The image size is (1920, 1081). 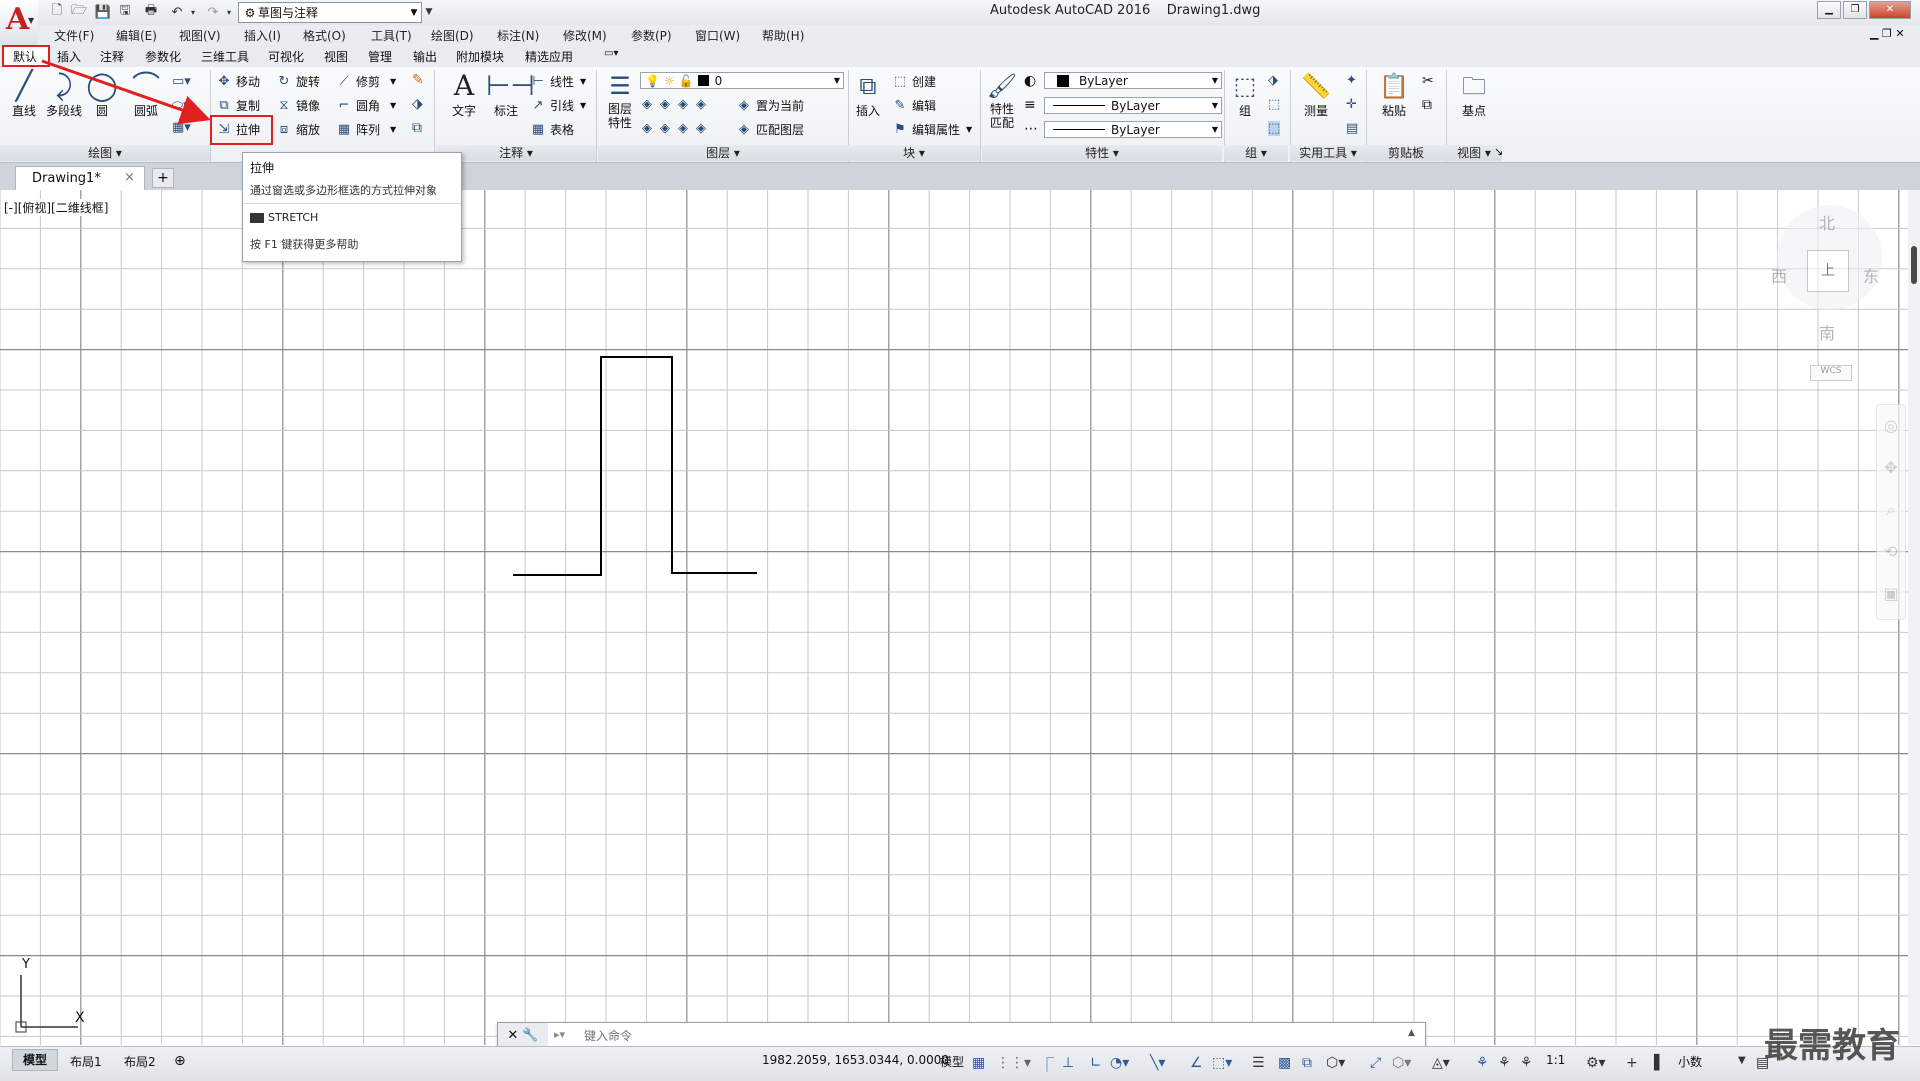 I want to click on ribbon-minimize-icon: ▭▾, so click(x=611, y=53).